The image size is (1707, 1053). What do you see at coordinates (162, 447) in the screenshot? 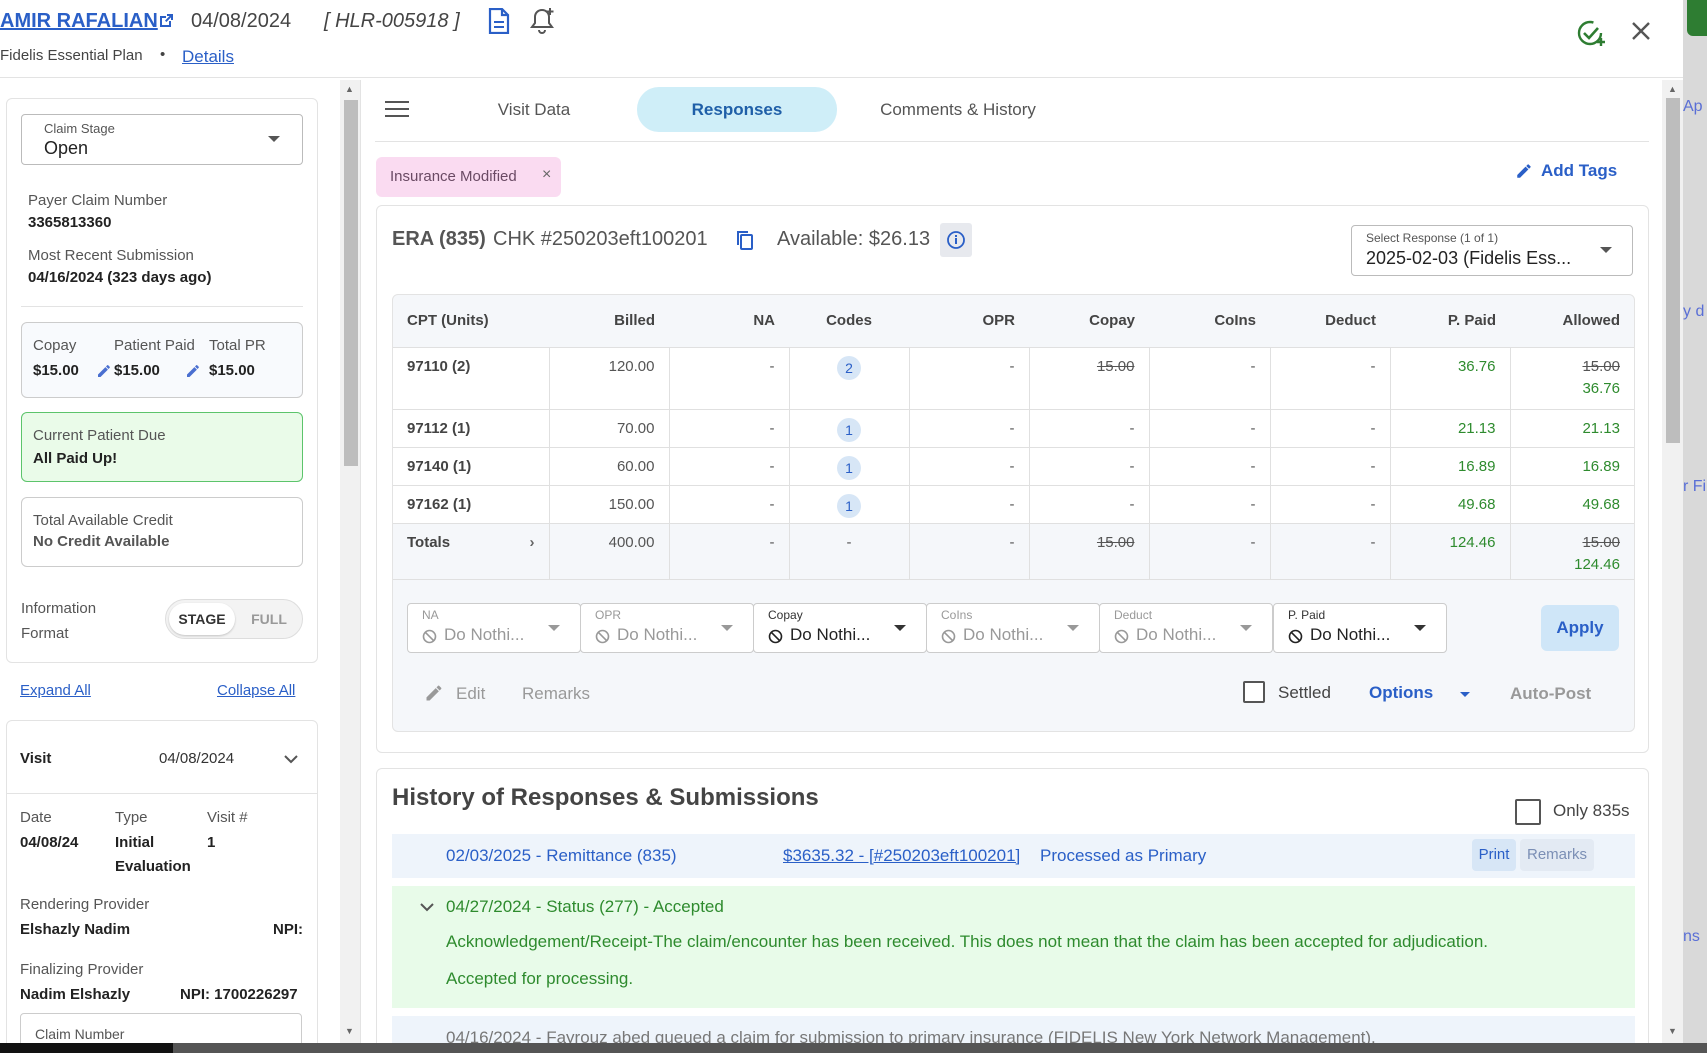
I see `current-patient-due-box: Current Patient Due All Paid Up!` at bounding box center [162, 447].